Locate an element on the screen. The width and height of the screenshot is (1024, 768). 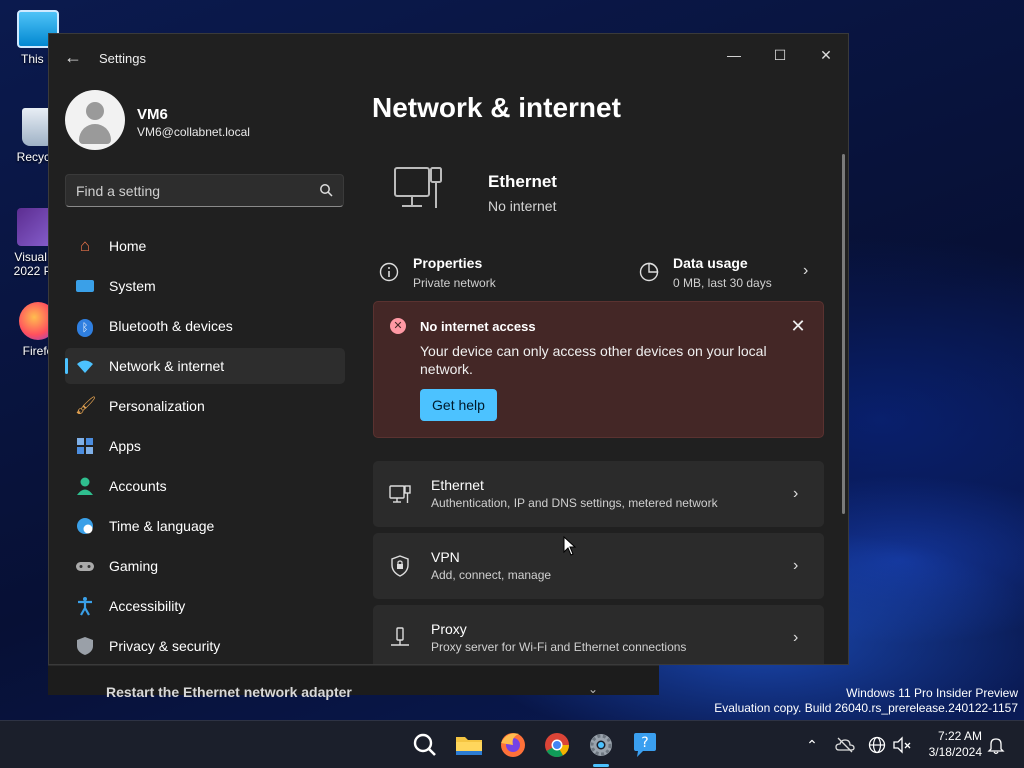
title-bar: ← Settings — ☐ ✕ is located at coordinates (448, 58).